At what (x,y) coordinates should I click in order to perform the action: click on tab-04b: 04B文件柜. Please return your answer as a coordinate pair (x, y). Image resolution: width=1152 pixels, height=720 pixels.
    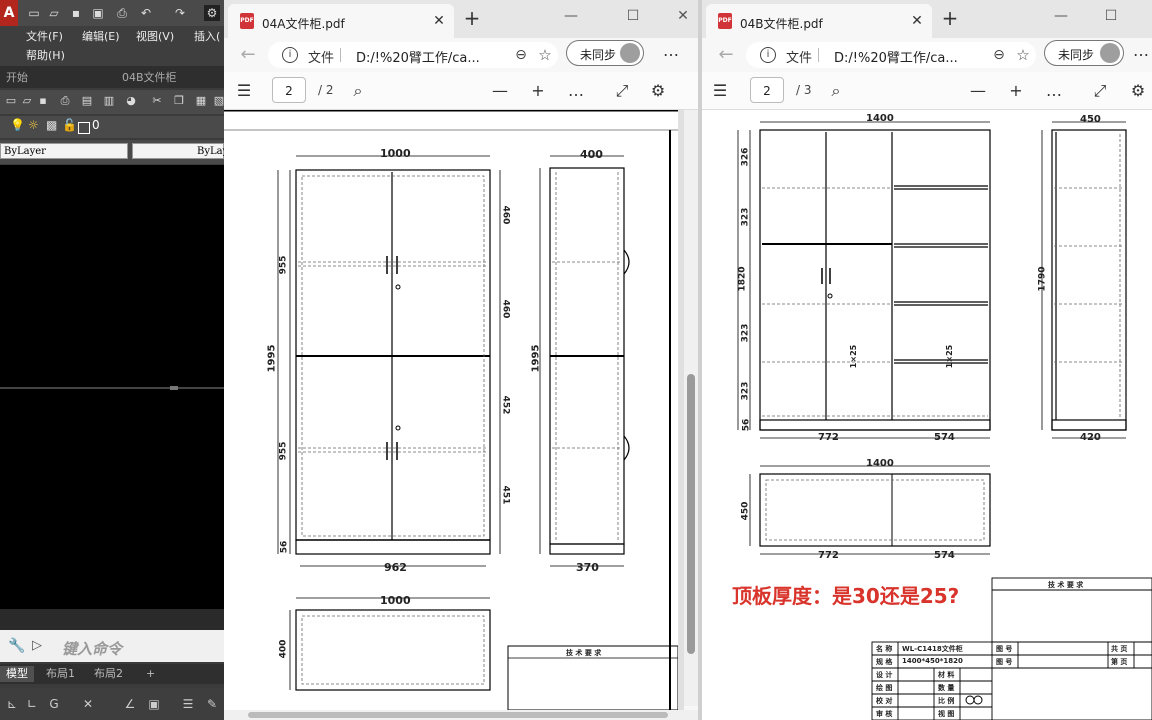
    Looking at the image, I should click on (149, 77).